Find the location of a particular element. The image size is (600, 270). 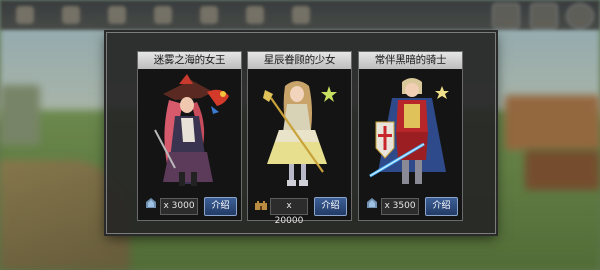

character-card-sea-queen: 迷雾之海的女王 x 3000 介绍 is located at coordinates (189, 136).